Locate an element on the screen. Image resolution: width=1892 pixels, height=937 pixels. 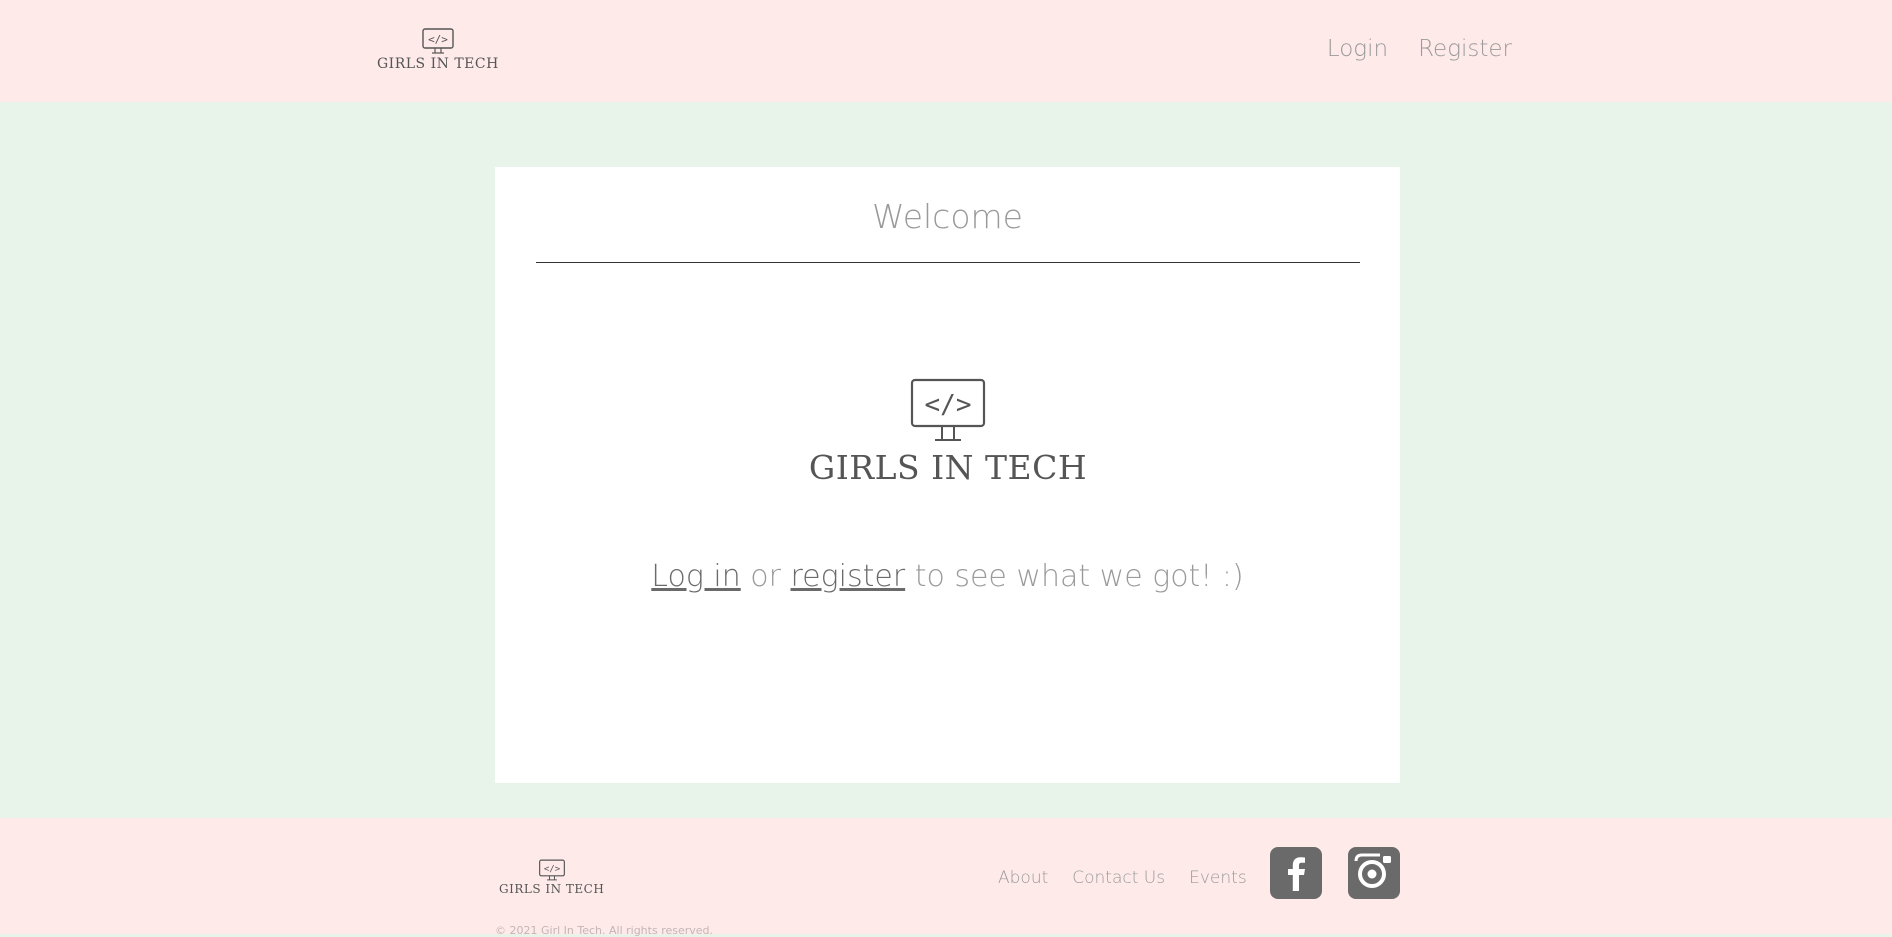
instagram-icon is located at coordinates (1374, 873).